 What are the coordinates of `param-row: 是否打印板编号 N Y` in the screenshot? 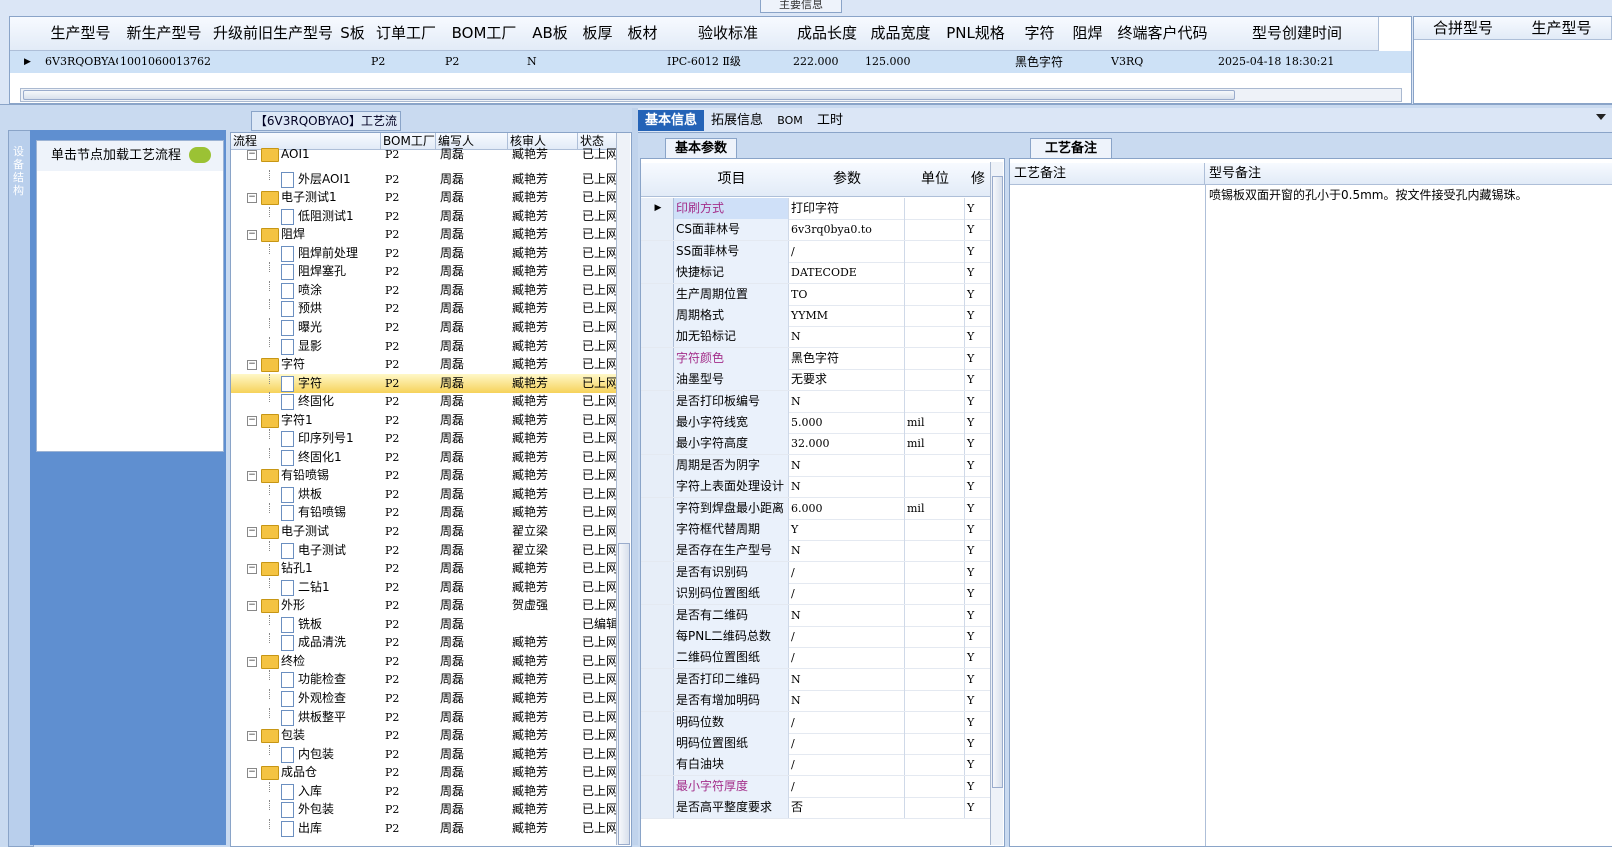 It's located at (816, 402).